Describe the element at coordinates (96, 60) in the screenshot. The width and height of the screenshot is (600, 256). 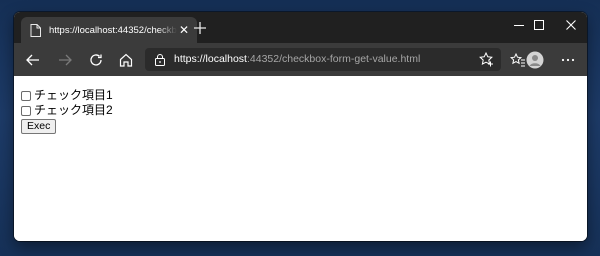
I see `refresh-icon` at that location.